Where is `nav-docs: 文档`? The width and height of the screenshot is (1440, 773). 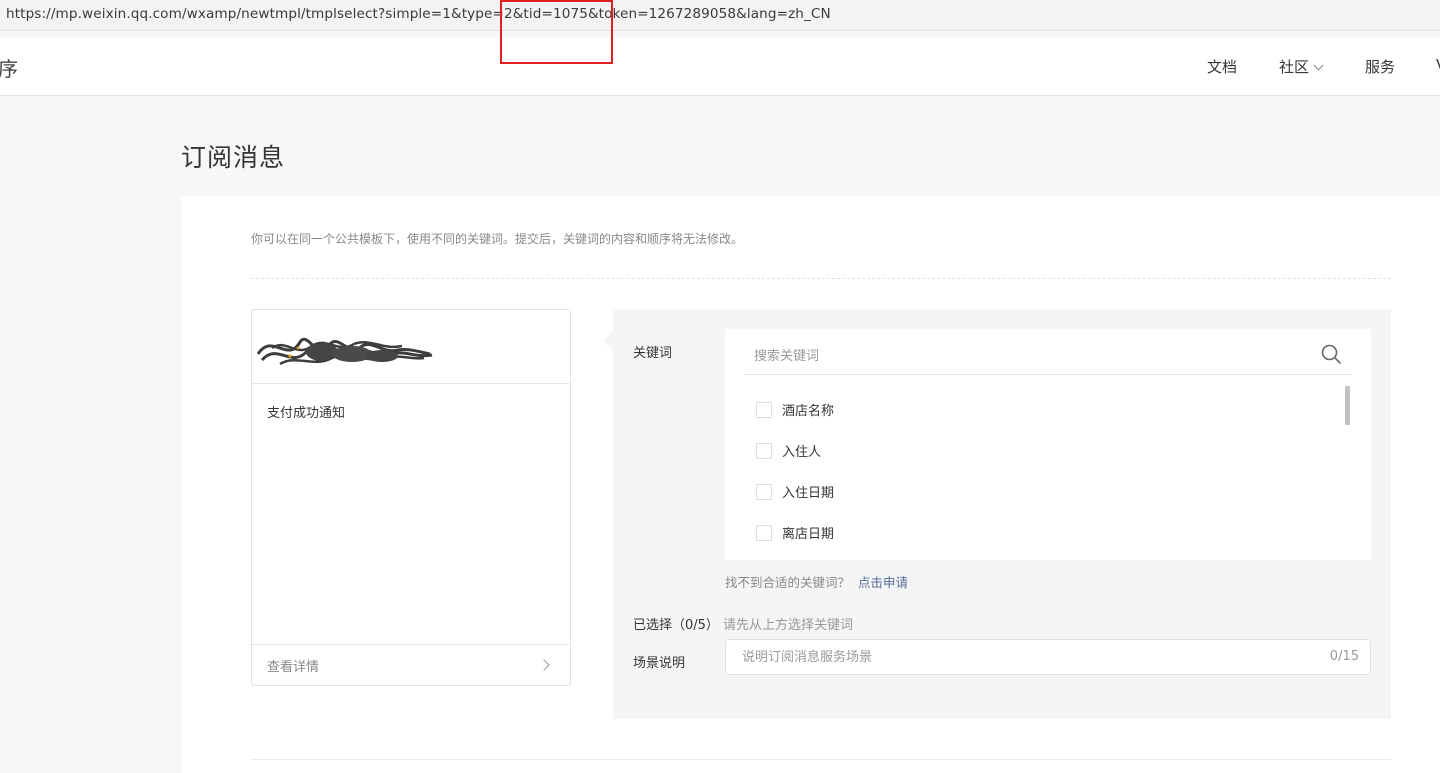
nav-docs: 文档 is located at coordinates (1222, 66).